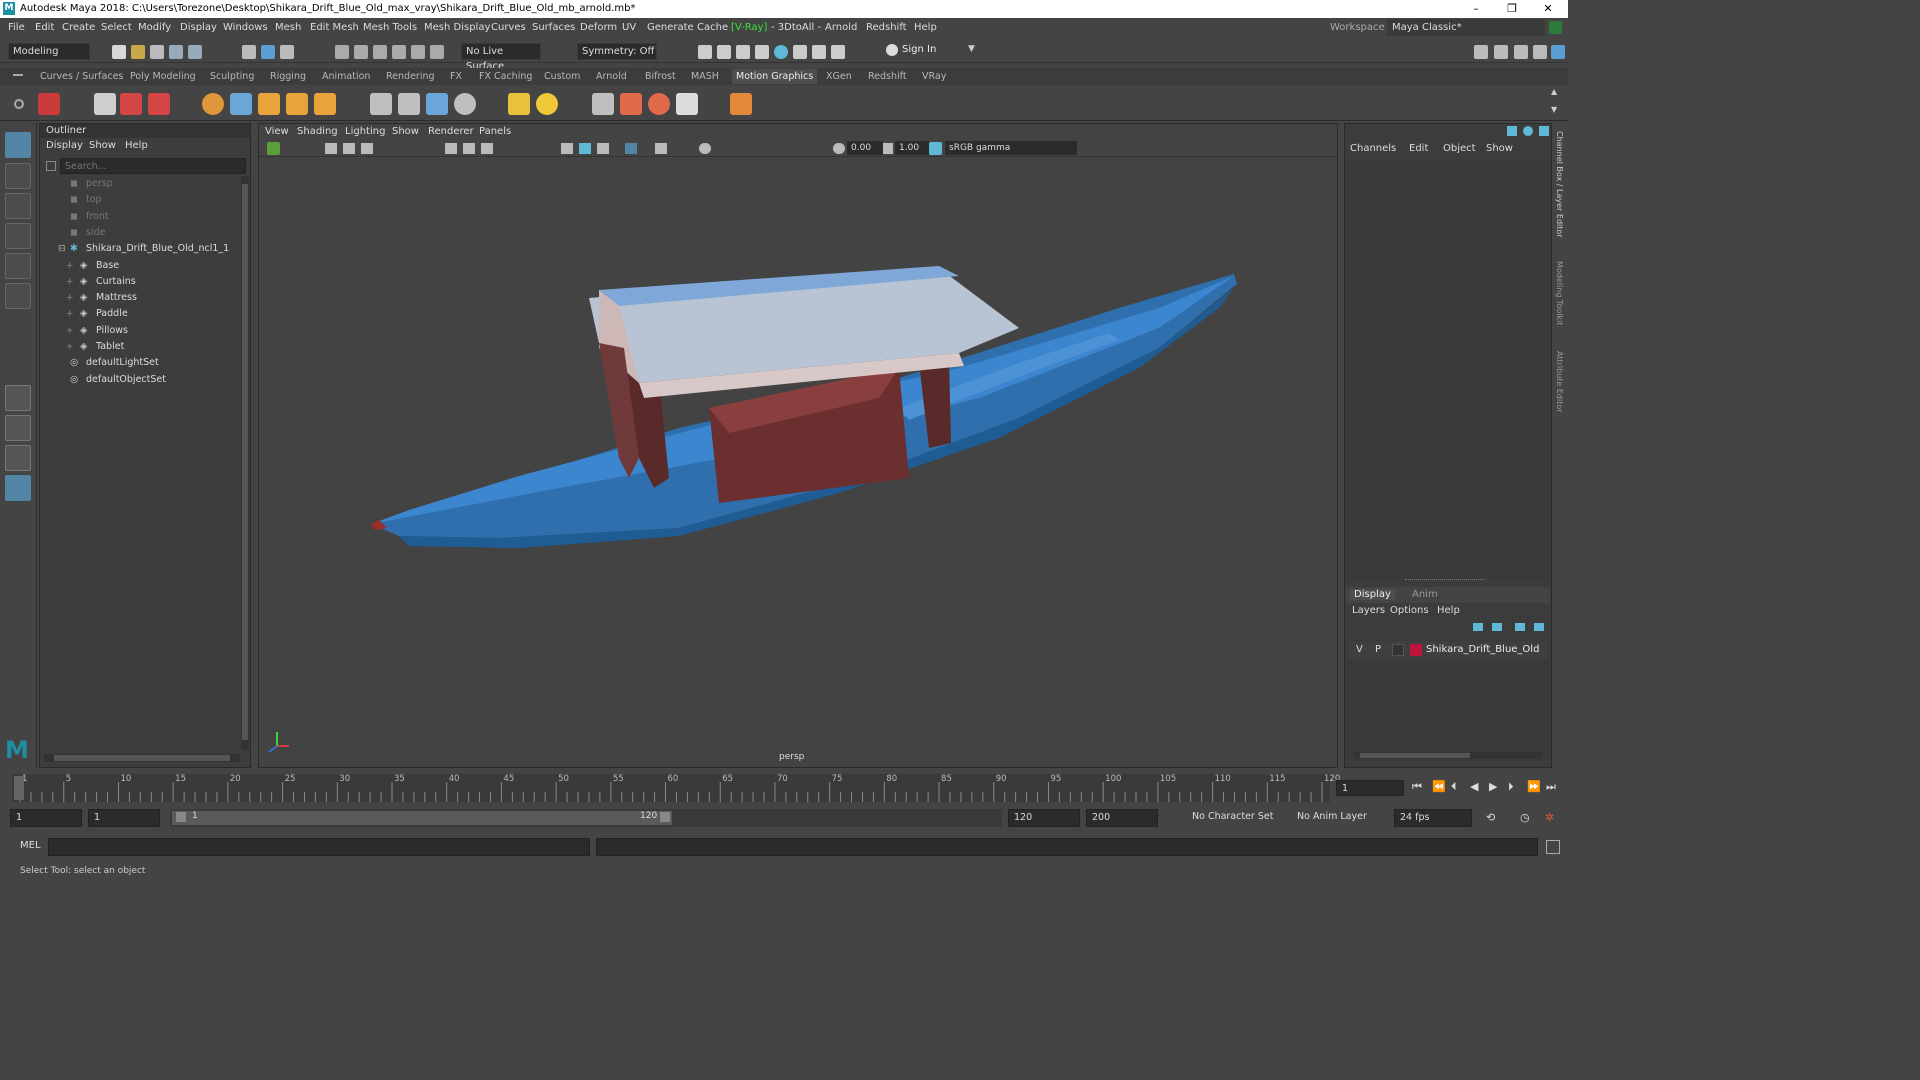 The width and height of the screenshot is (1920, 1080). I want to click on layer-color-swatch, so click(1416, 650).